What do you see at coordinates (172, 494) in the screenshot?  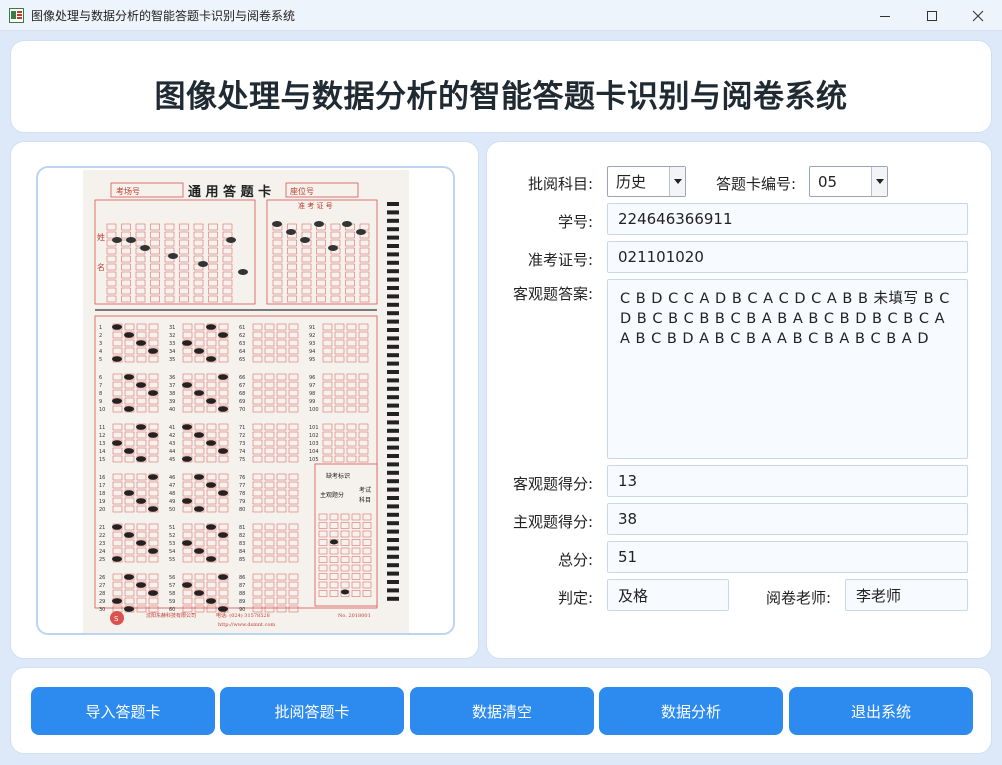 I see `sheet-question-number: 48` at bounding box center [172, 494].